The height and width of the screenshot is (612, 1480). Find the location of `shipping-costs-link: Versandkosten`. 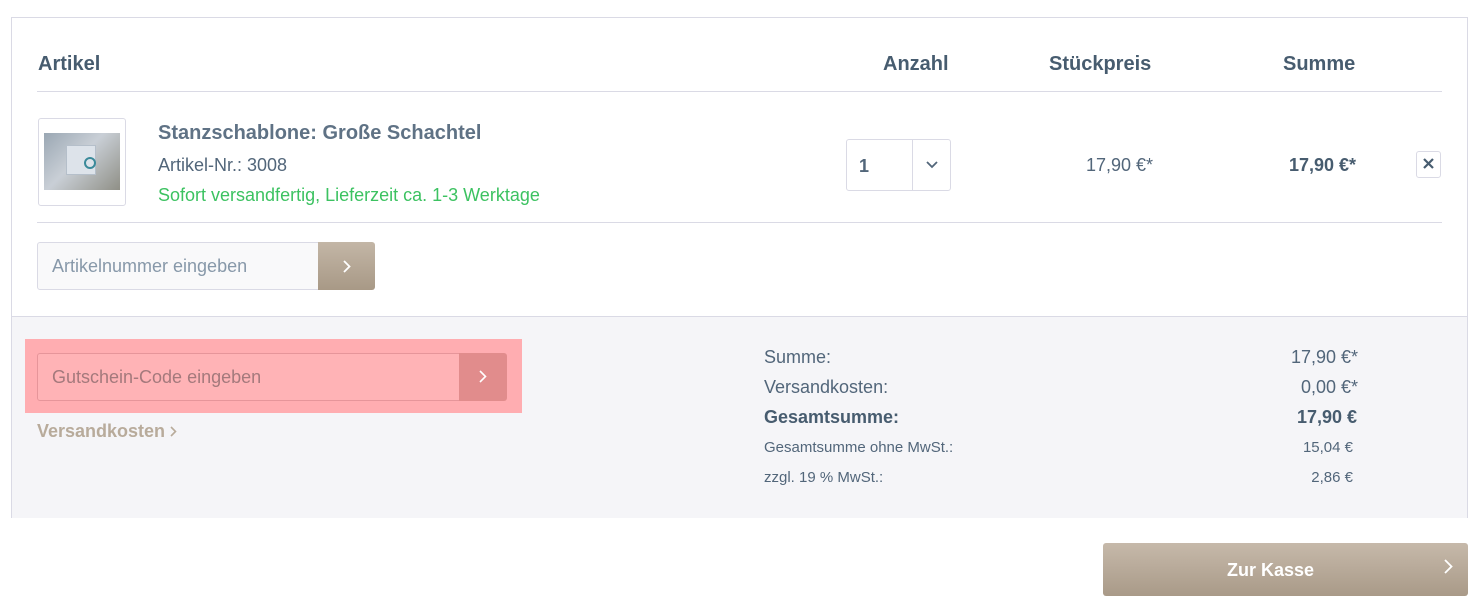

shipping-costs-link: Versandkosten is located at coordinates (107, 431).